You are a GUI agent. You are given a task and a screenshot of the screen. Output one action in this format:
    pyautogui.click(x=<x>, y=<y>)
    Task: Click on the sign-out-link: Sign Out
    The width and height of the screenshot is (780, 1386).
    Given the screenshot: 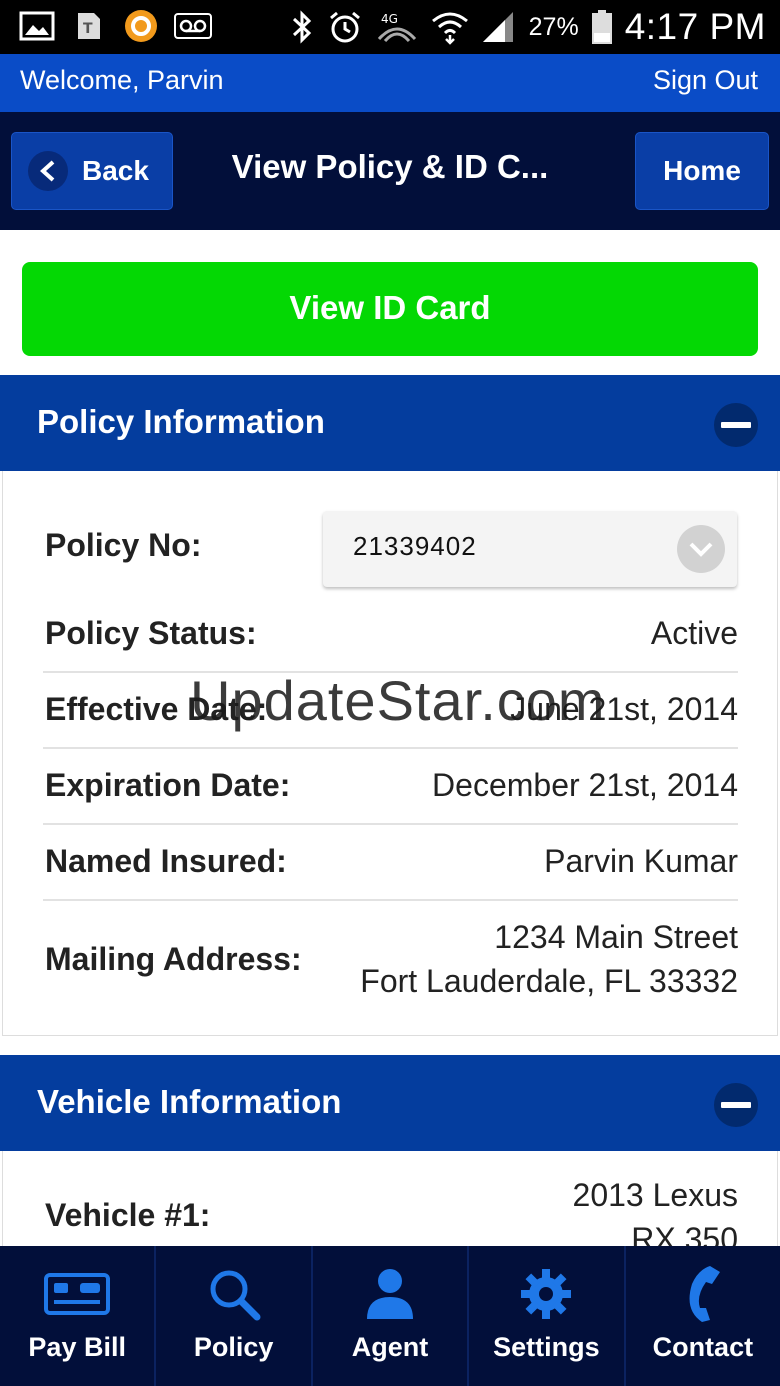 What is the action you would take?
    pyautogui.click(x=705, y=80)
    